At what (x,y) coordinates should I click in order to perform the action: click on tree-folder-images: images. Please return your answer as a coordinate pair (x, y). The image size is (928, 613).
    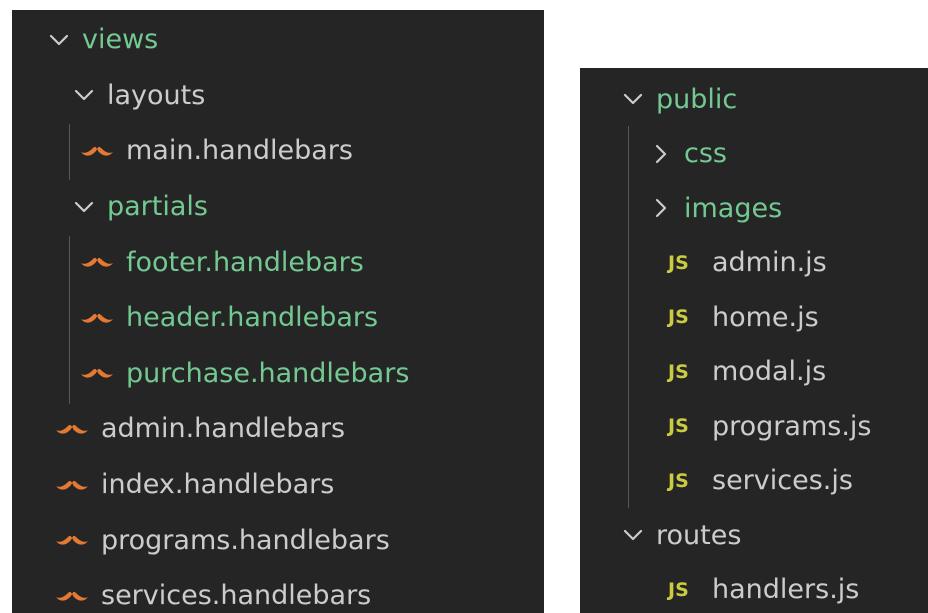
    Looking at the image, I should click on (754, 208).